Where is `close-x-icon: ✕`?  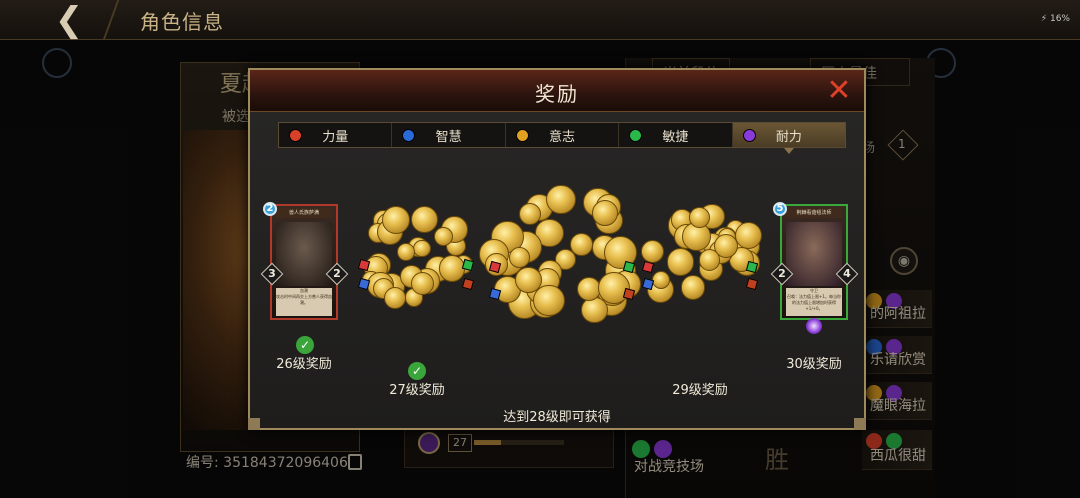 close-x-icon: ✕ is located at coordinates (839, 90).